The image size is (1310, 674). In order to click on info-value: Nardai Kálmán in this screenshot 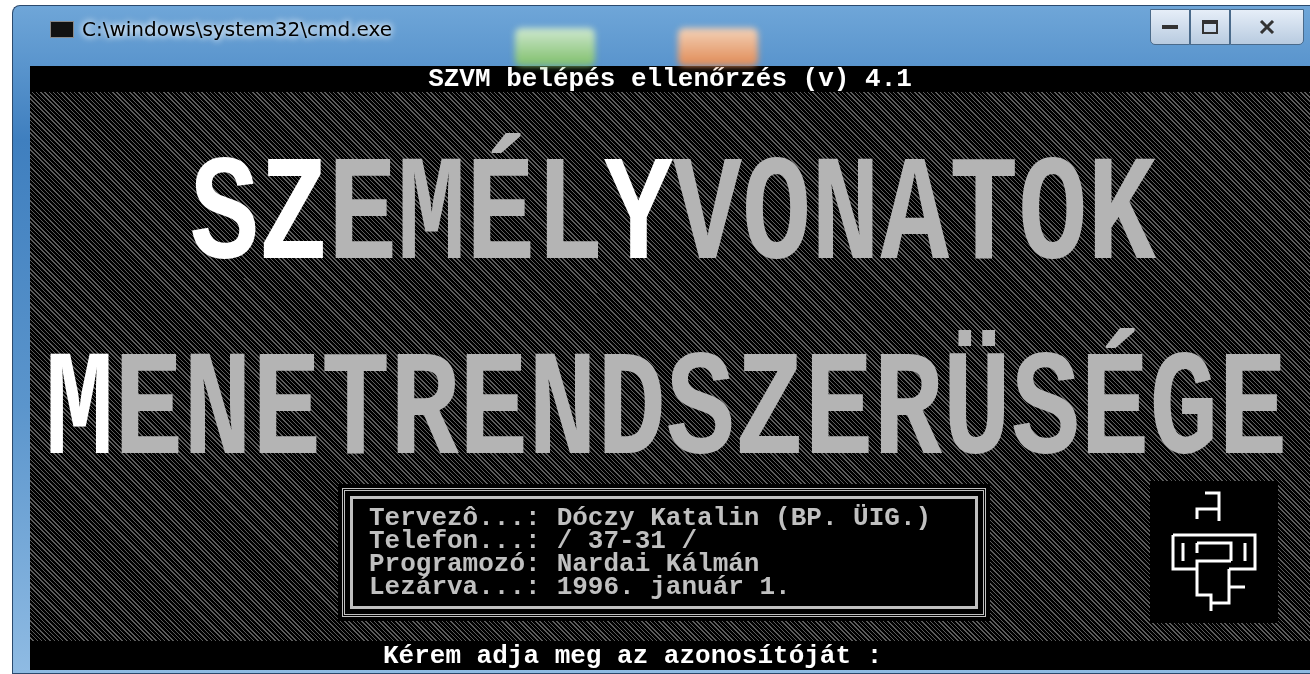, I will do `click(658, 564)`.